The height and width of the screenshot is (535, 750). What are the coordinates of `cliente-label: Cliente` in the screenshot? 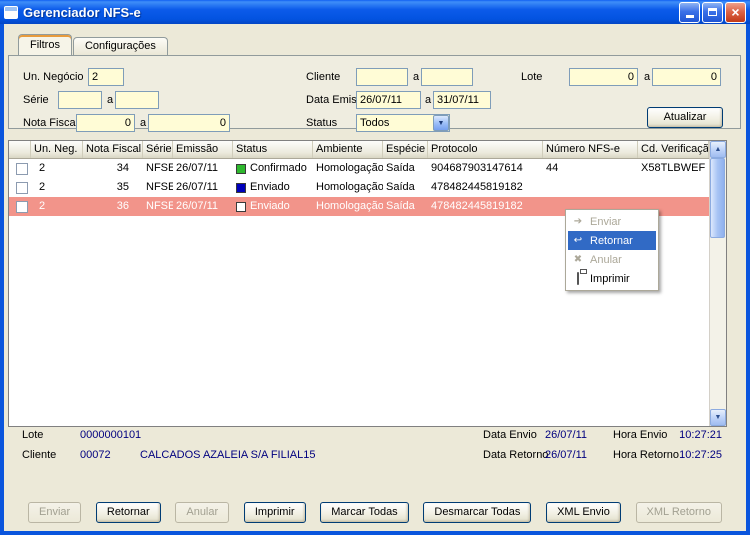 It's located at (323, 77).